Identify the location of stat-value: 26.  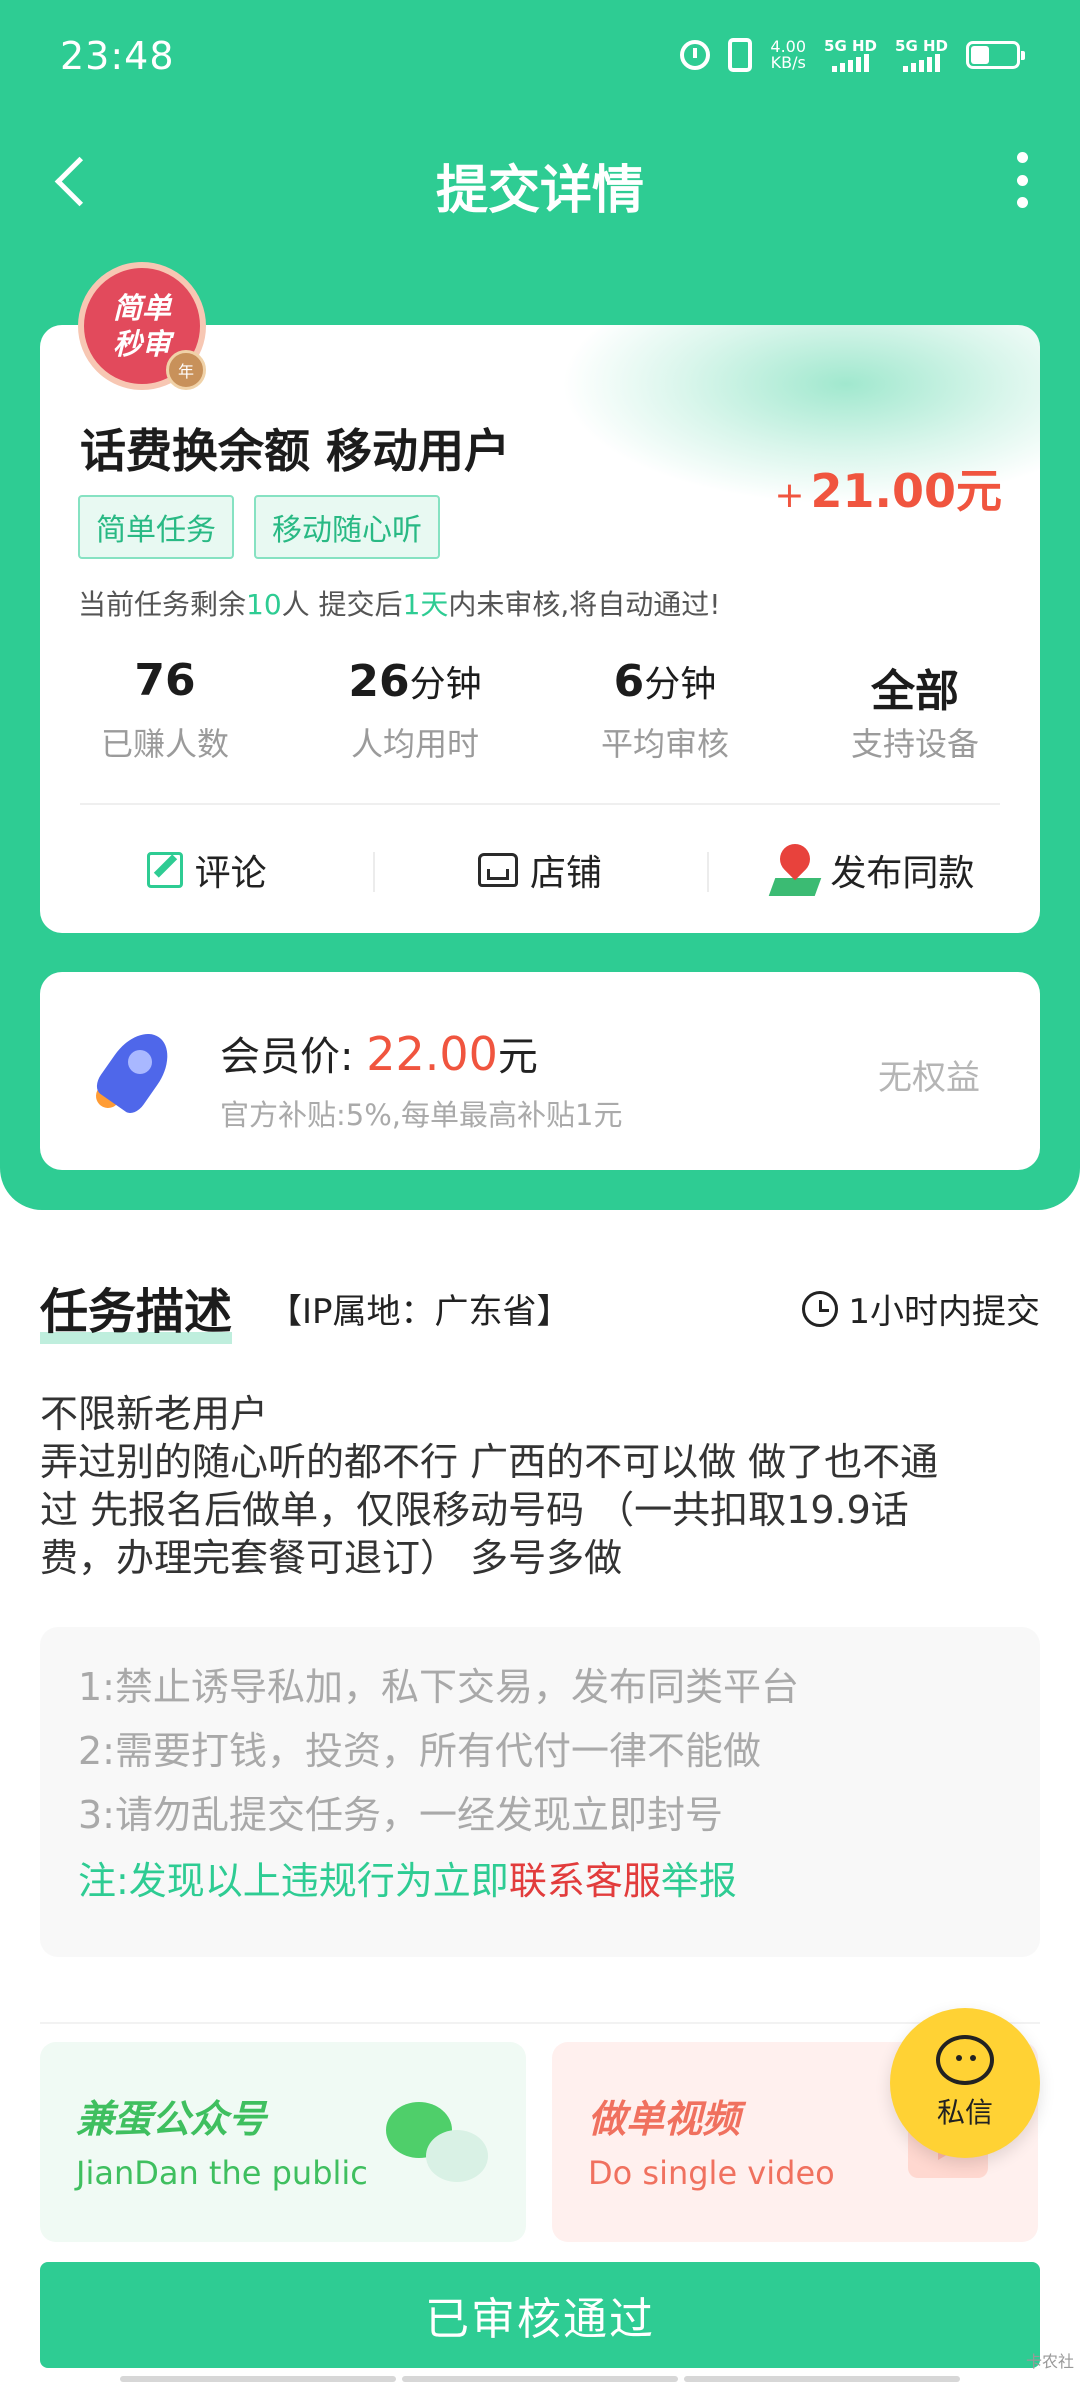
(379, 681).